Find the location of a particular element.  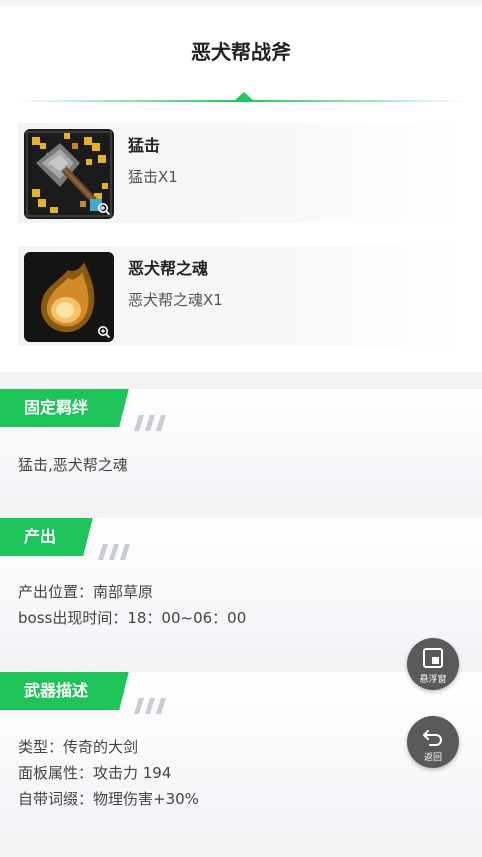

floating-window-label: 悬浮窗 is located at coordinates (433, 680).